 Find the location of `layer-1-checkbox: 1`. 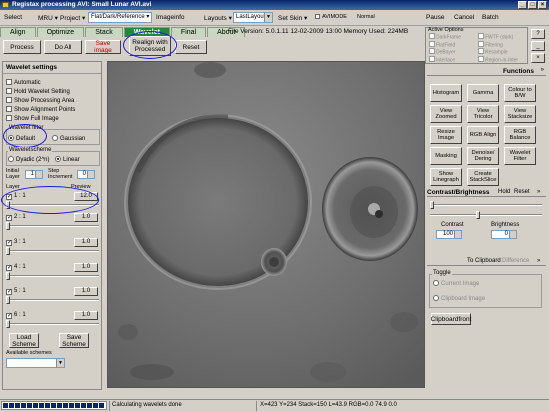

layer-1-checkbox: 1 is located at coordinates (16, 196).